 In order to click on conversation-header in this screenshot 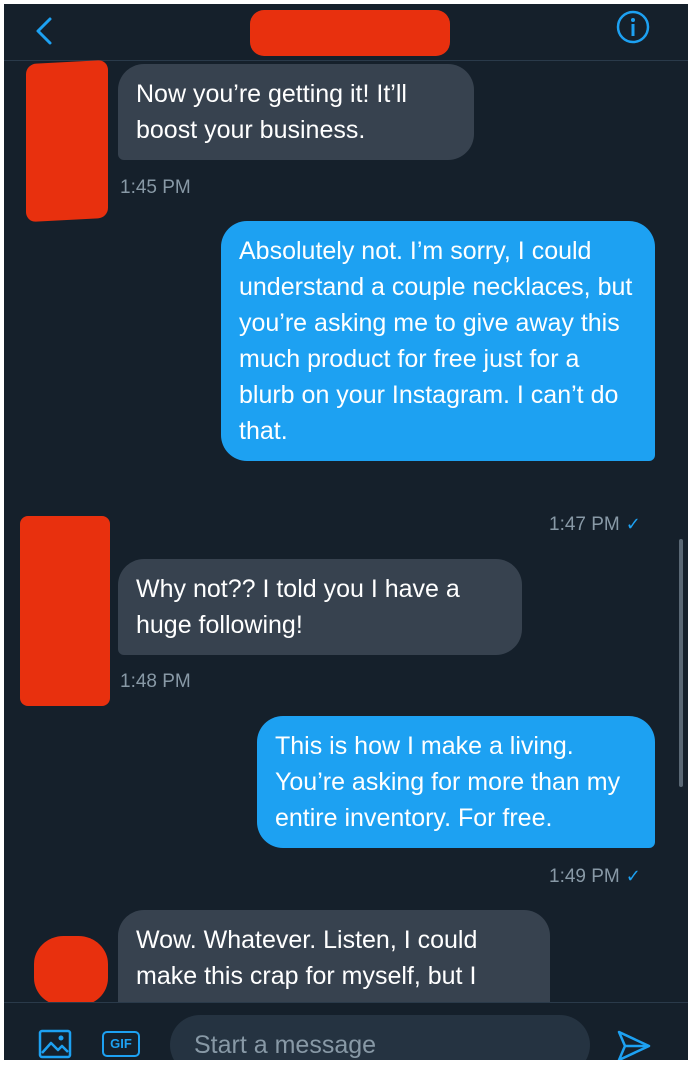, I will do `click(346, 32)`.